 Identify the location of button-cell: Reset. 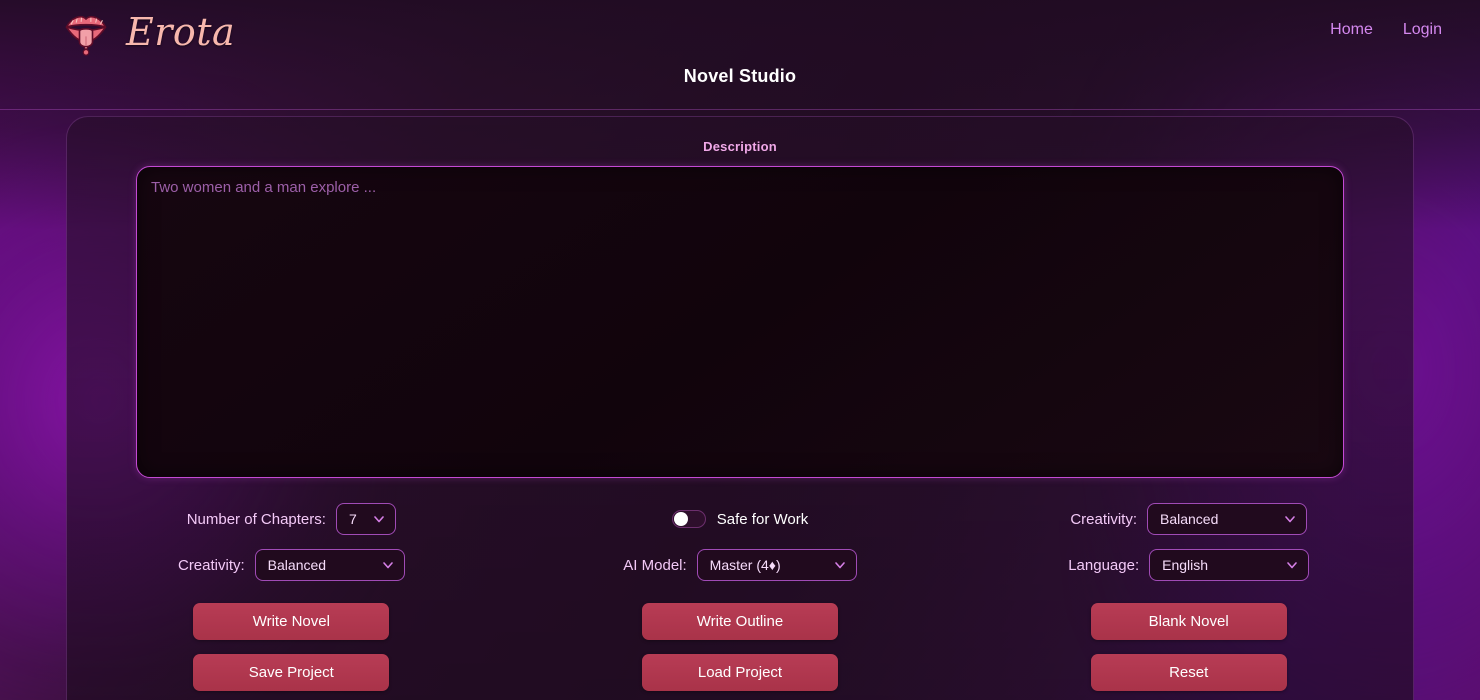
(1188, 672).